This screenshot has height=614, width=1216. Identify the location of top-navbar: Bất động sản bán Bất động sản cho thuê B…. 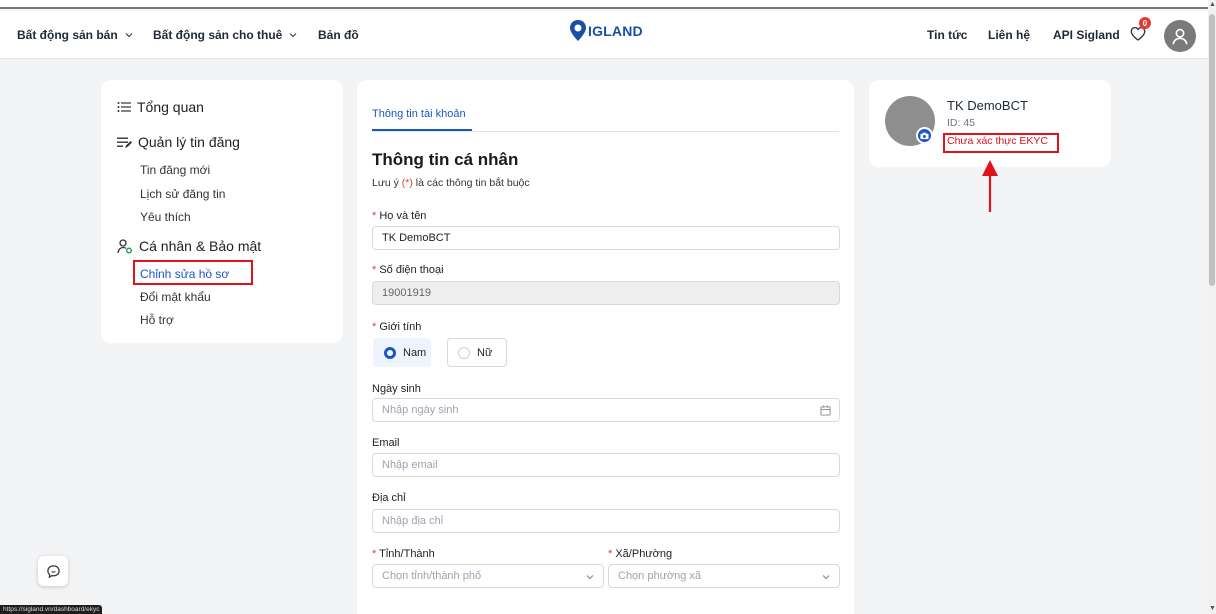
(604, 35).